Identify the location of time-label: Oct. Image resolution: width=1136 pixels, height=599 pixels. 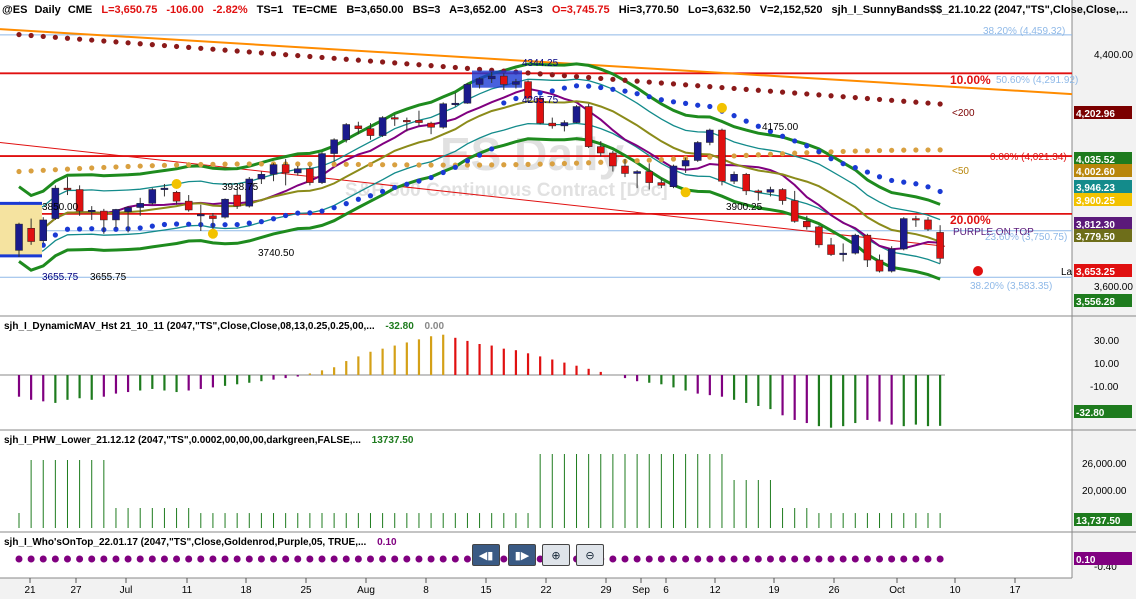
(897, 590).